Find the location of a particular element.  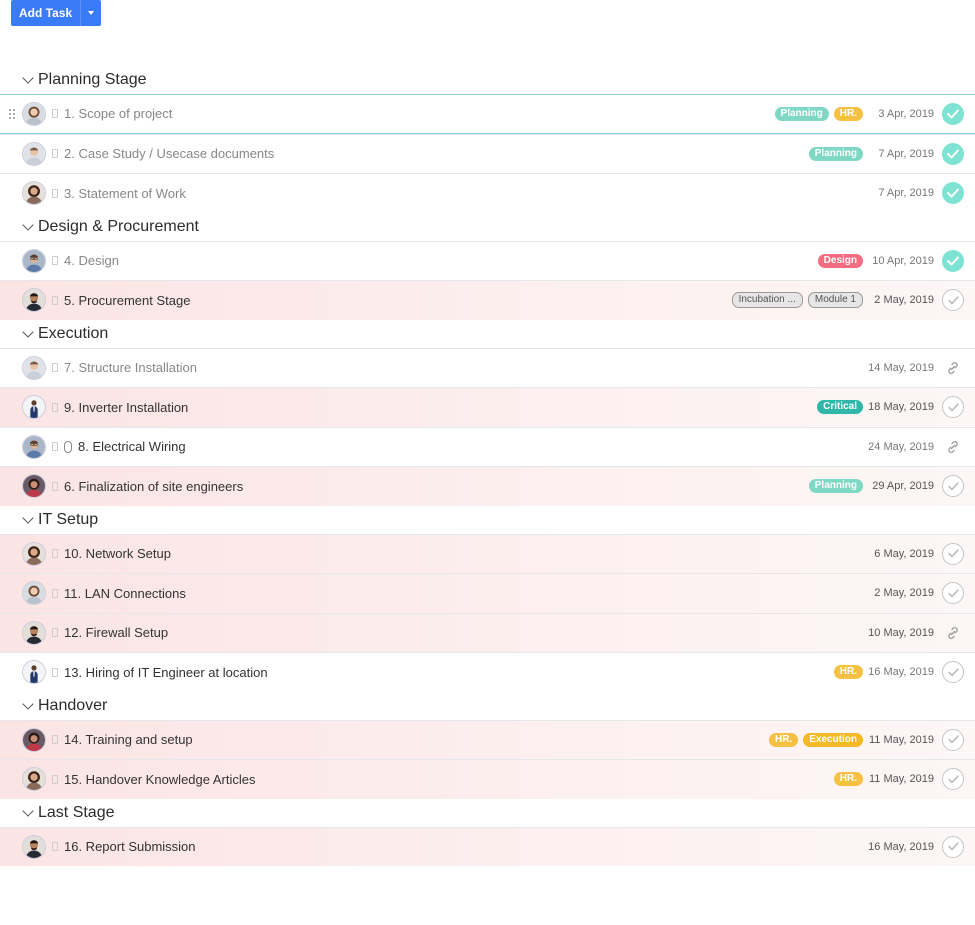

group-header: IT Setup is located at coordinates (487, 520).